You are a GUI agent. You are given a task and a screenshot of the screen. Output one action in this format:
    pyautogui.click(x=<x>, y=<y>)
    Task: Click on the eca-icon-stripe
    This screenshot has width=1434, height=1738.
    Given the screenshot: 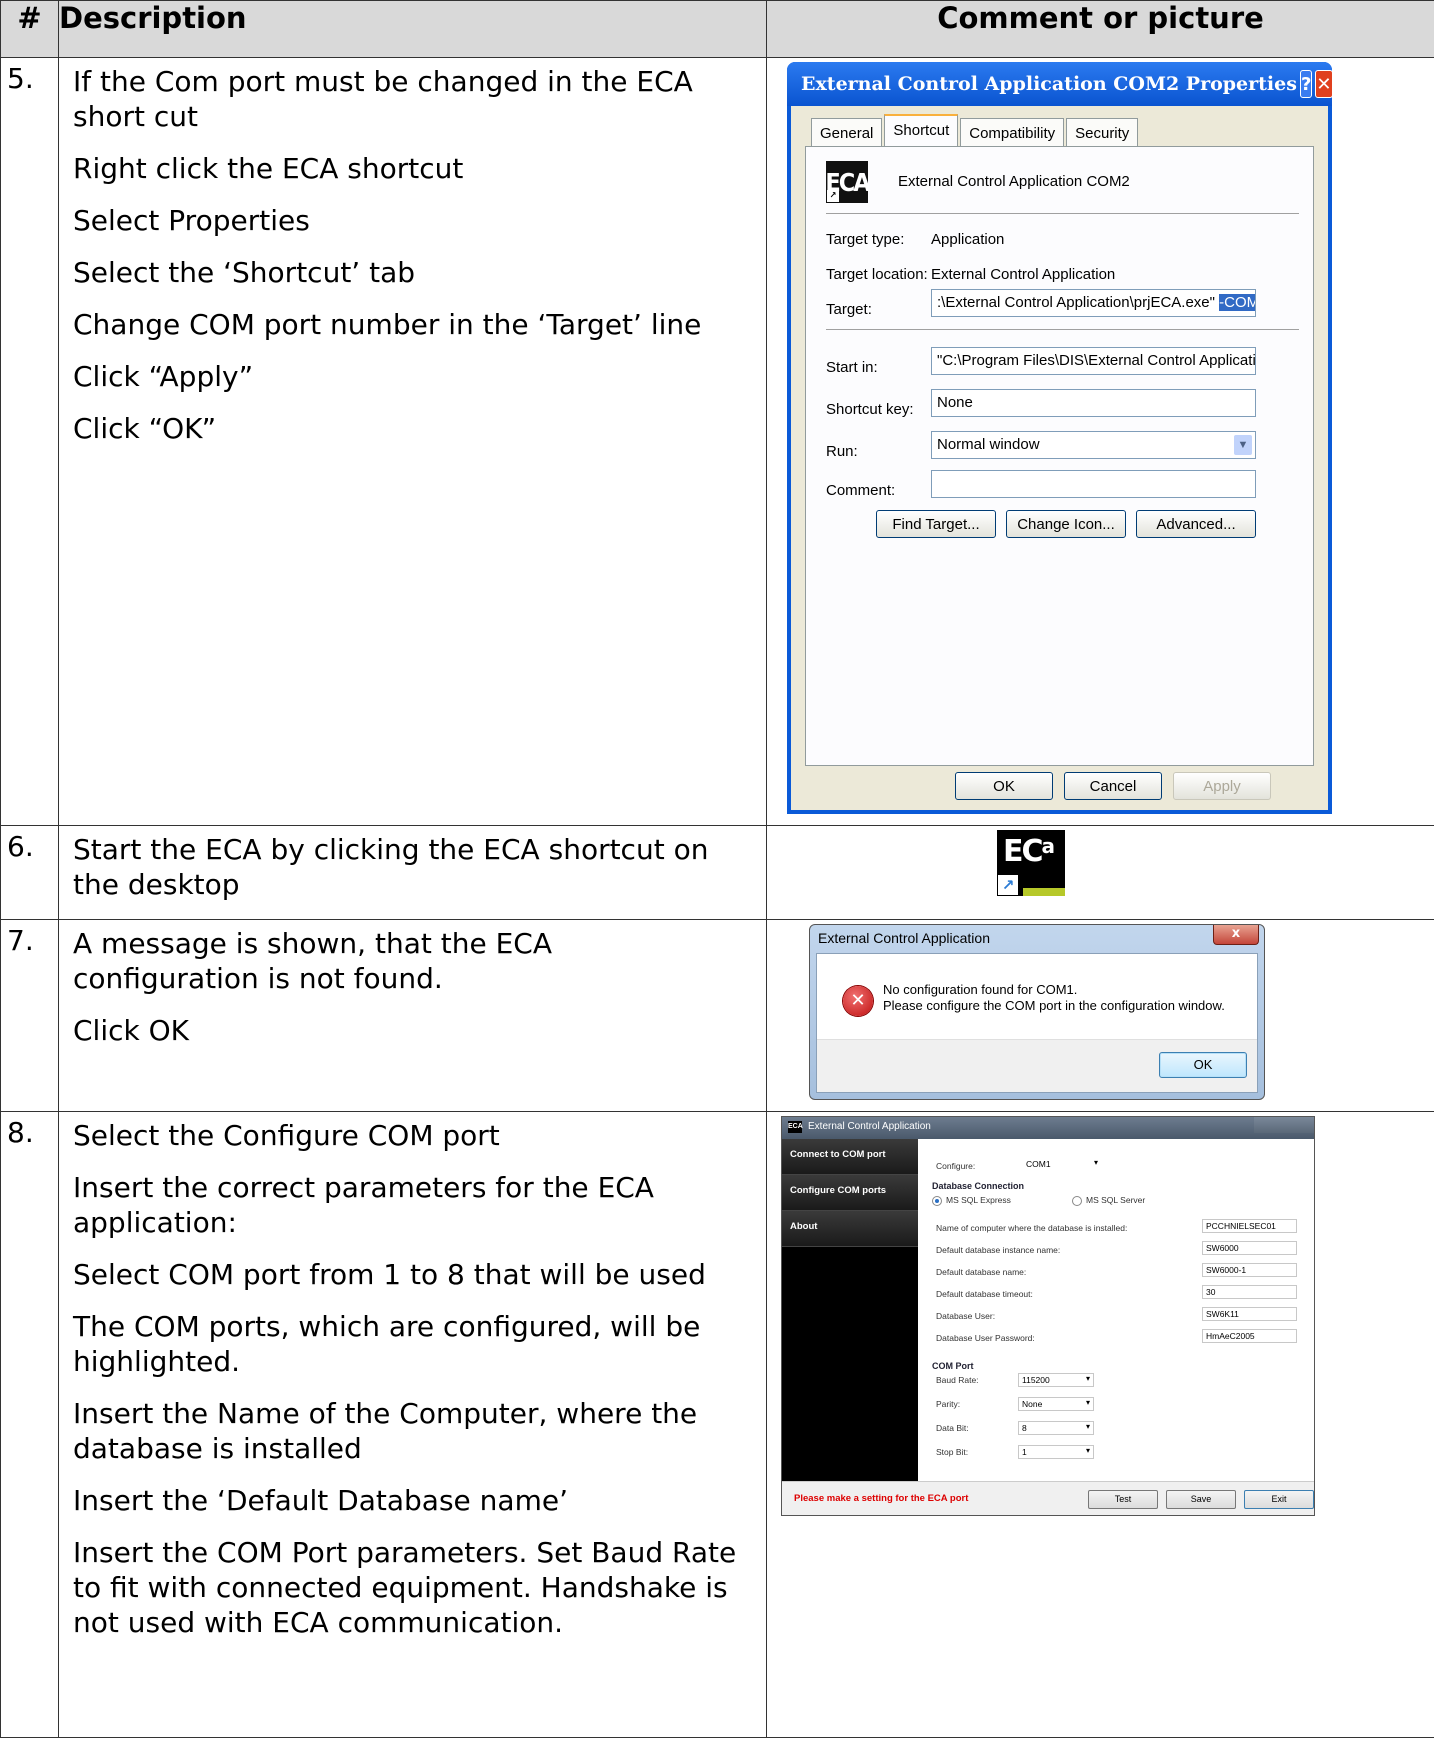 What is the action you would take?
    pyautogui.click(x=1044, y=892)
    